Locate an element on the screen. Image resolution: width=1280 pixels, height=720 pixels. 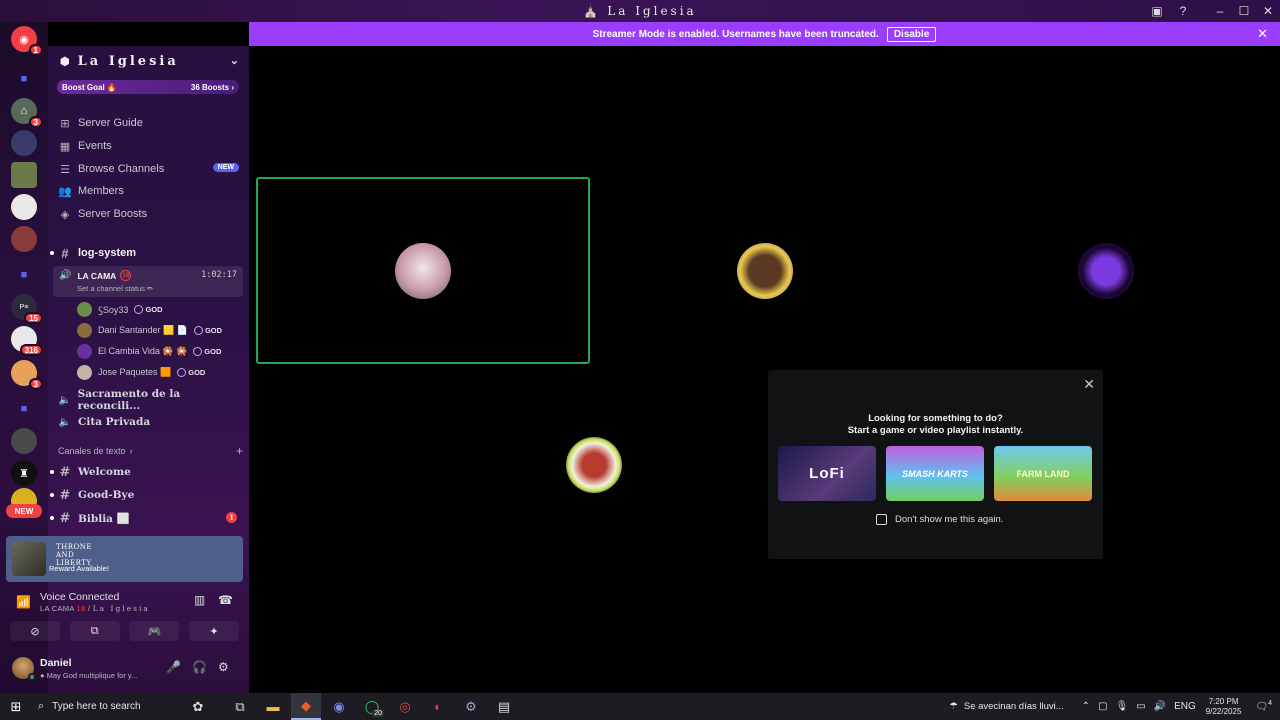
steam-icon: ⚙ is located at coordinates (471, 706).